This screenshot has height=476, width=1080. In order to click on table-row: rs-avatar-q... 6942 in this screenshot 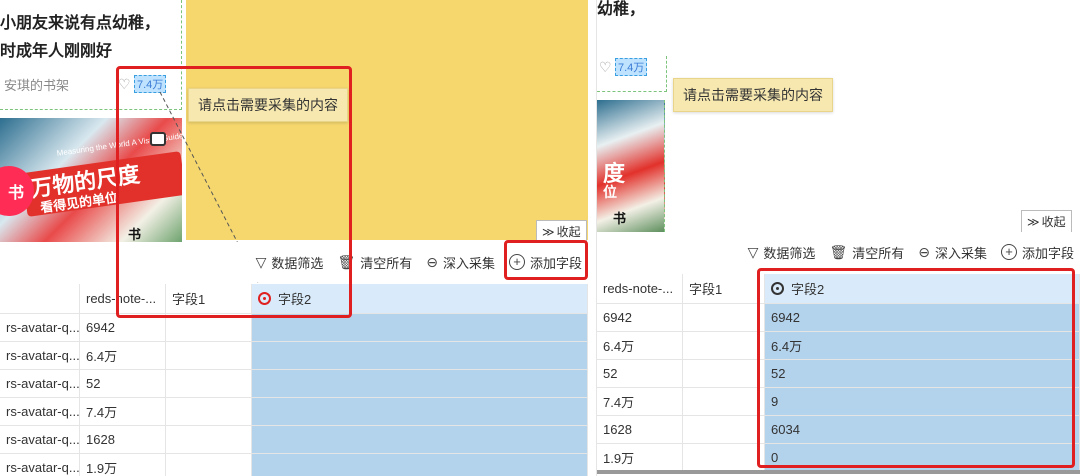, I will do `click(294, 328)`.